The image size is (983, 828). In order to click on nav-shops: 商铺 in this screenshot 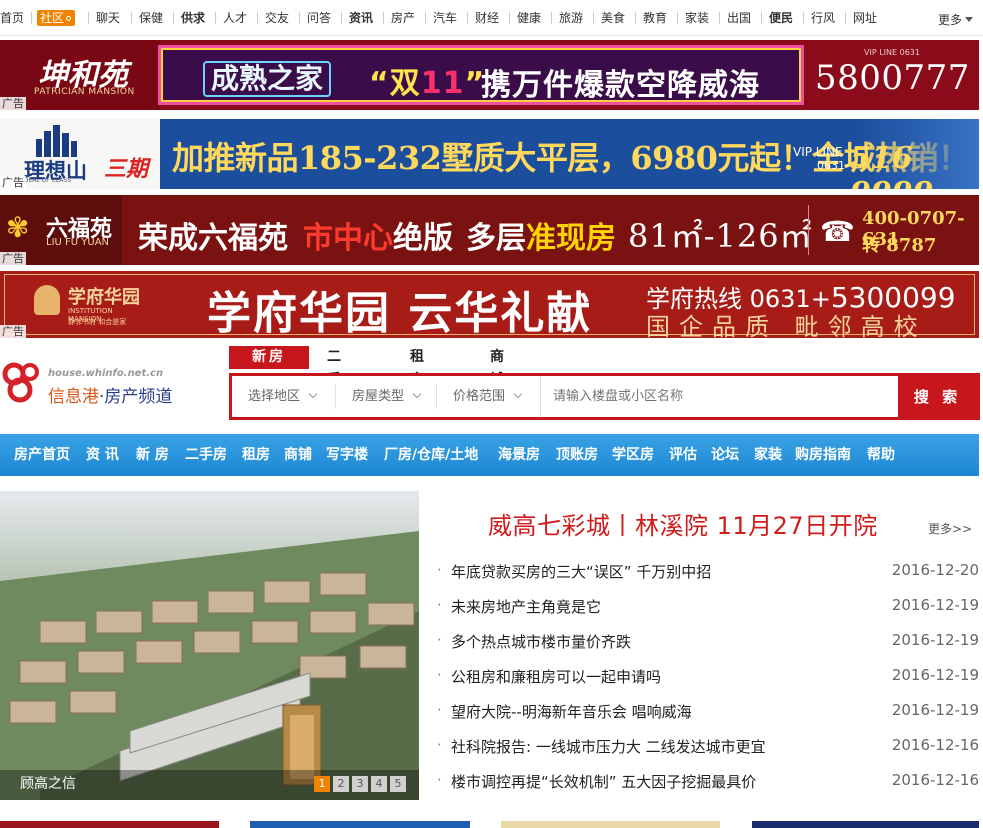, I will do `click(298, 455)`.